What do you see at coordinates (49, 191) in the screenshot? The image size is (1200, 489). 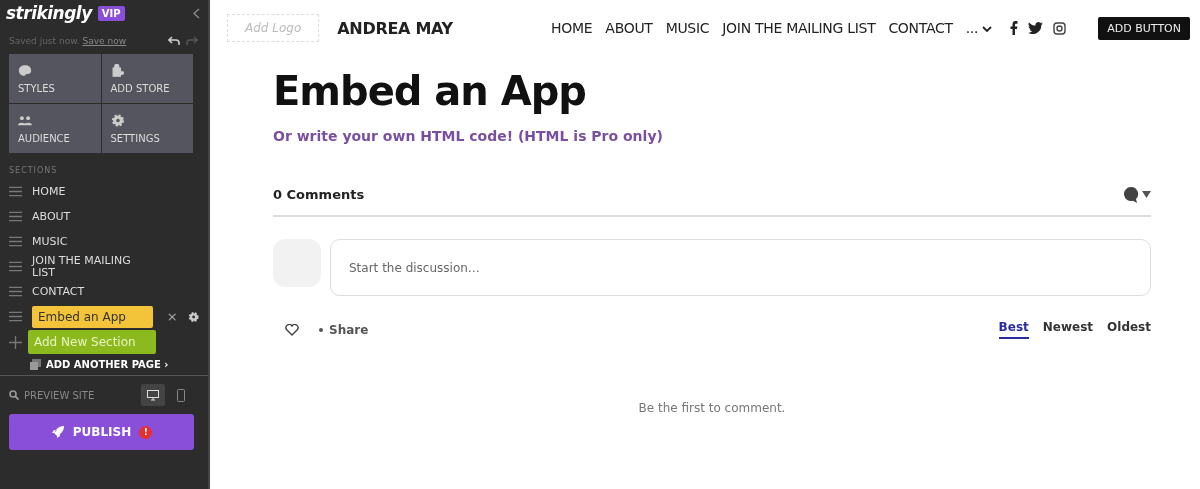 I see `section-item: HOME` at bounding box center [49, 191].